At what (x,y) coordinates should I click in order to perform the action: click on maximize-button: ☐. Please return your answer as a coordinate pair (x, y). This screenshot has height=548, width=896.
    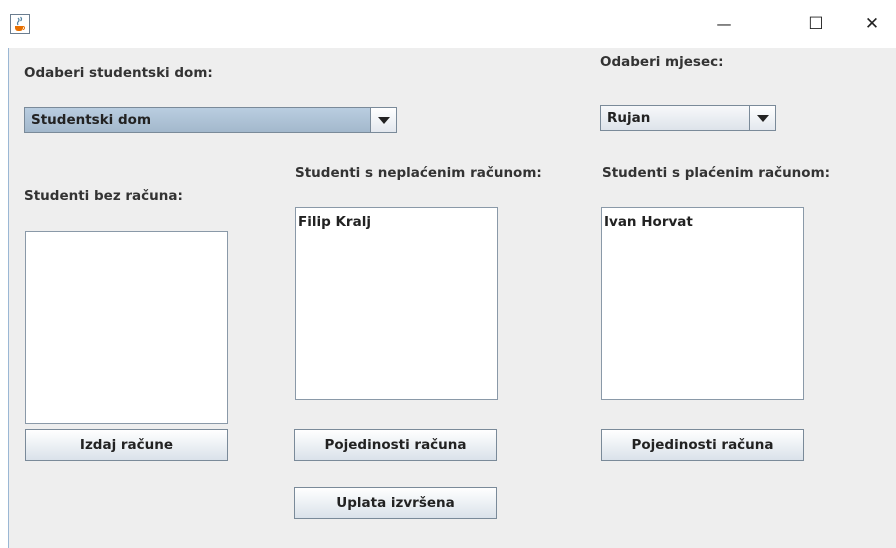
    Looking at the image, I should click on (816, 24).